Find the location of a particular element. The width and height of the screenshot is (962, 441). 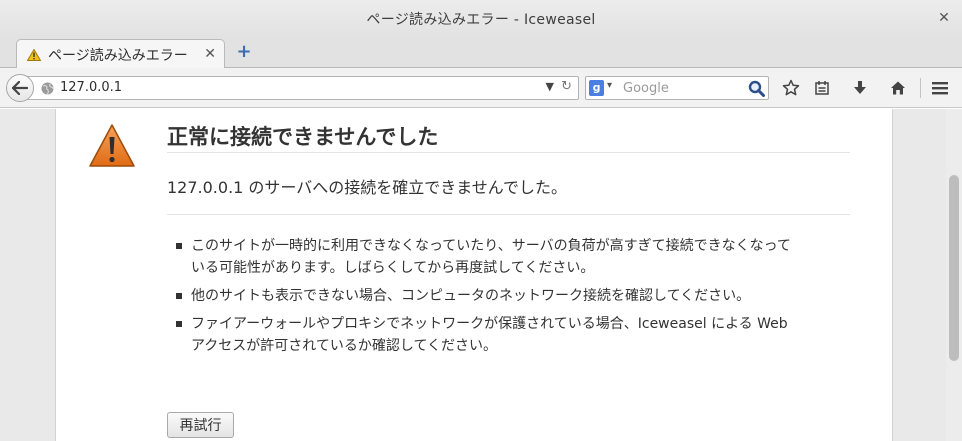

new-tab-icon: + is located at coordinates (244, 52).